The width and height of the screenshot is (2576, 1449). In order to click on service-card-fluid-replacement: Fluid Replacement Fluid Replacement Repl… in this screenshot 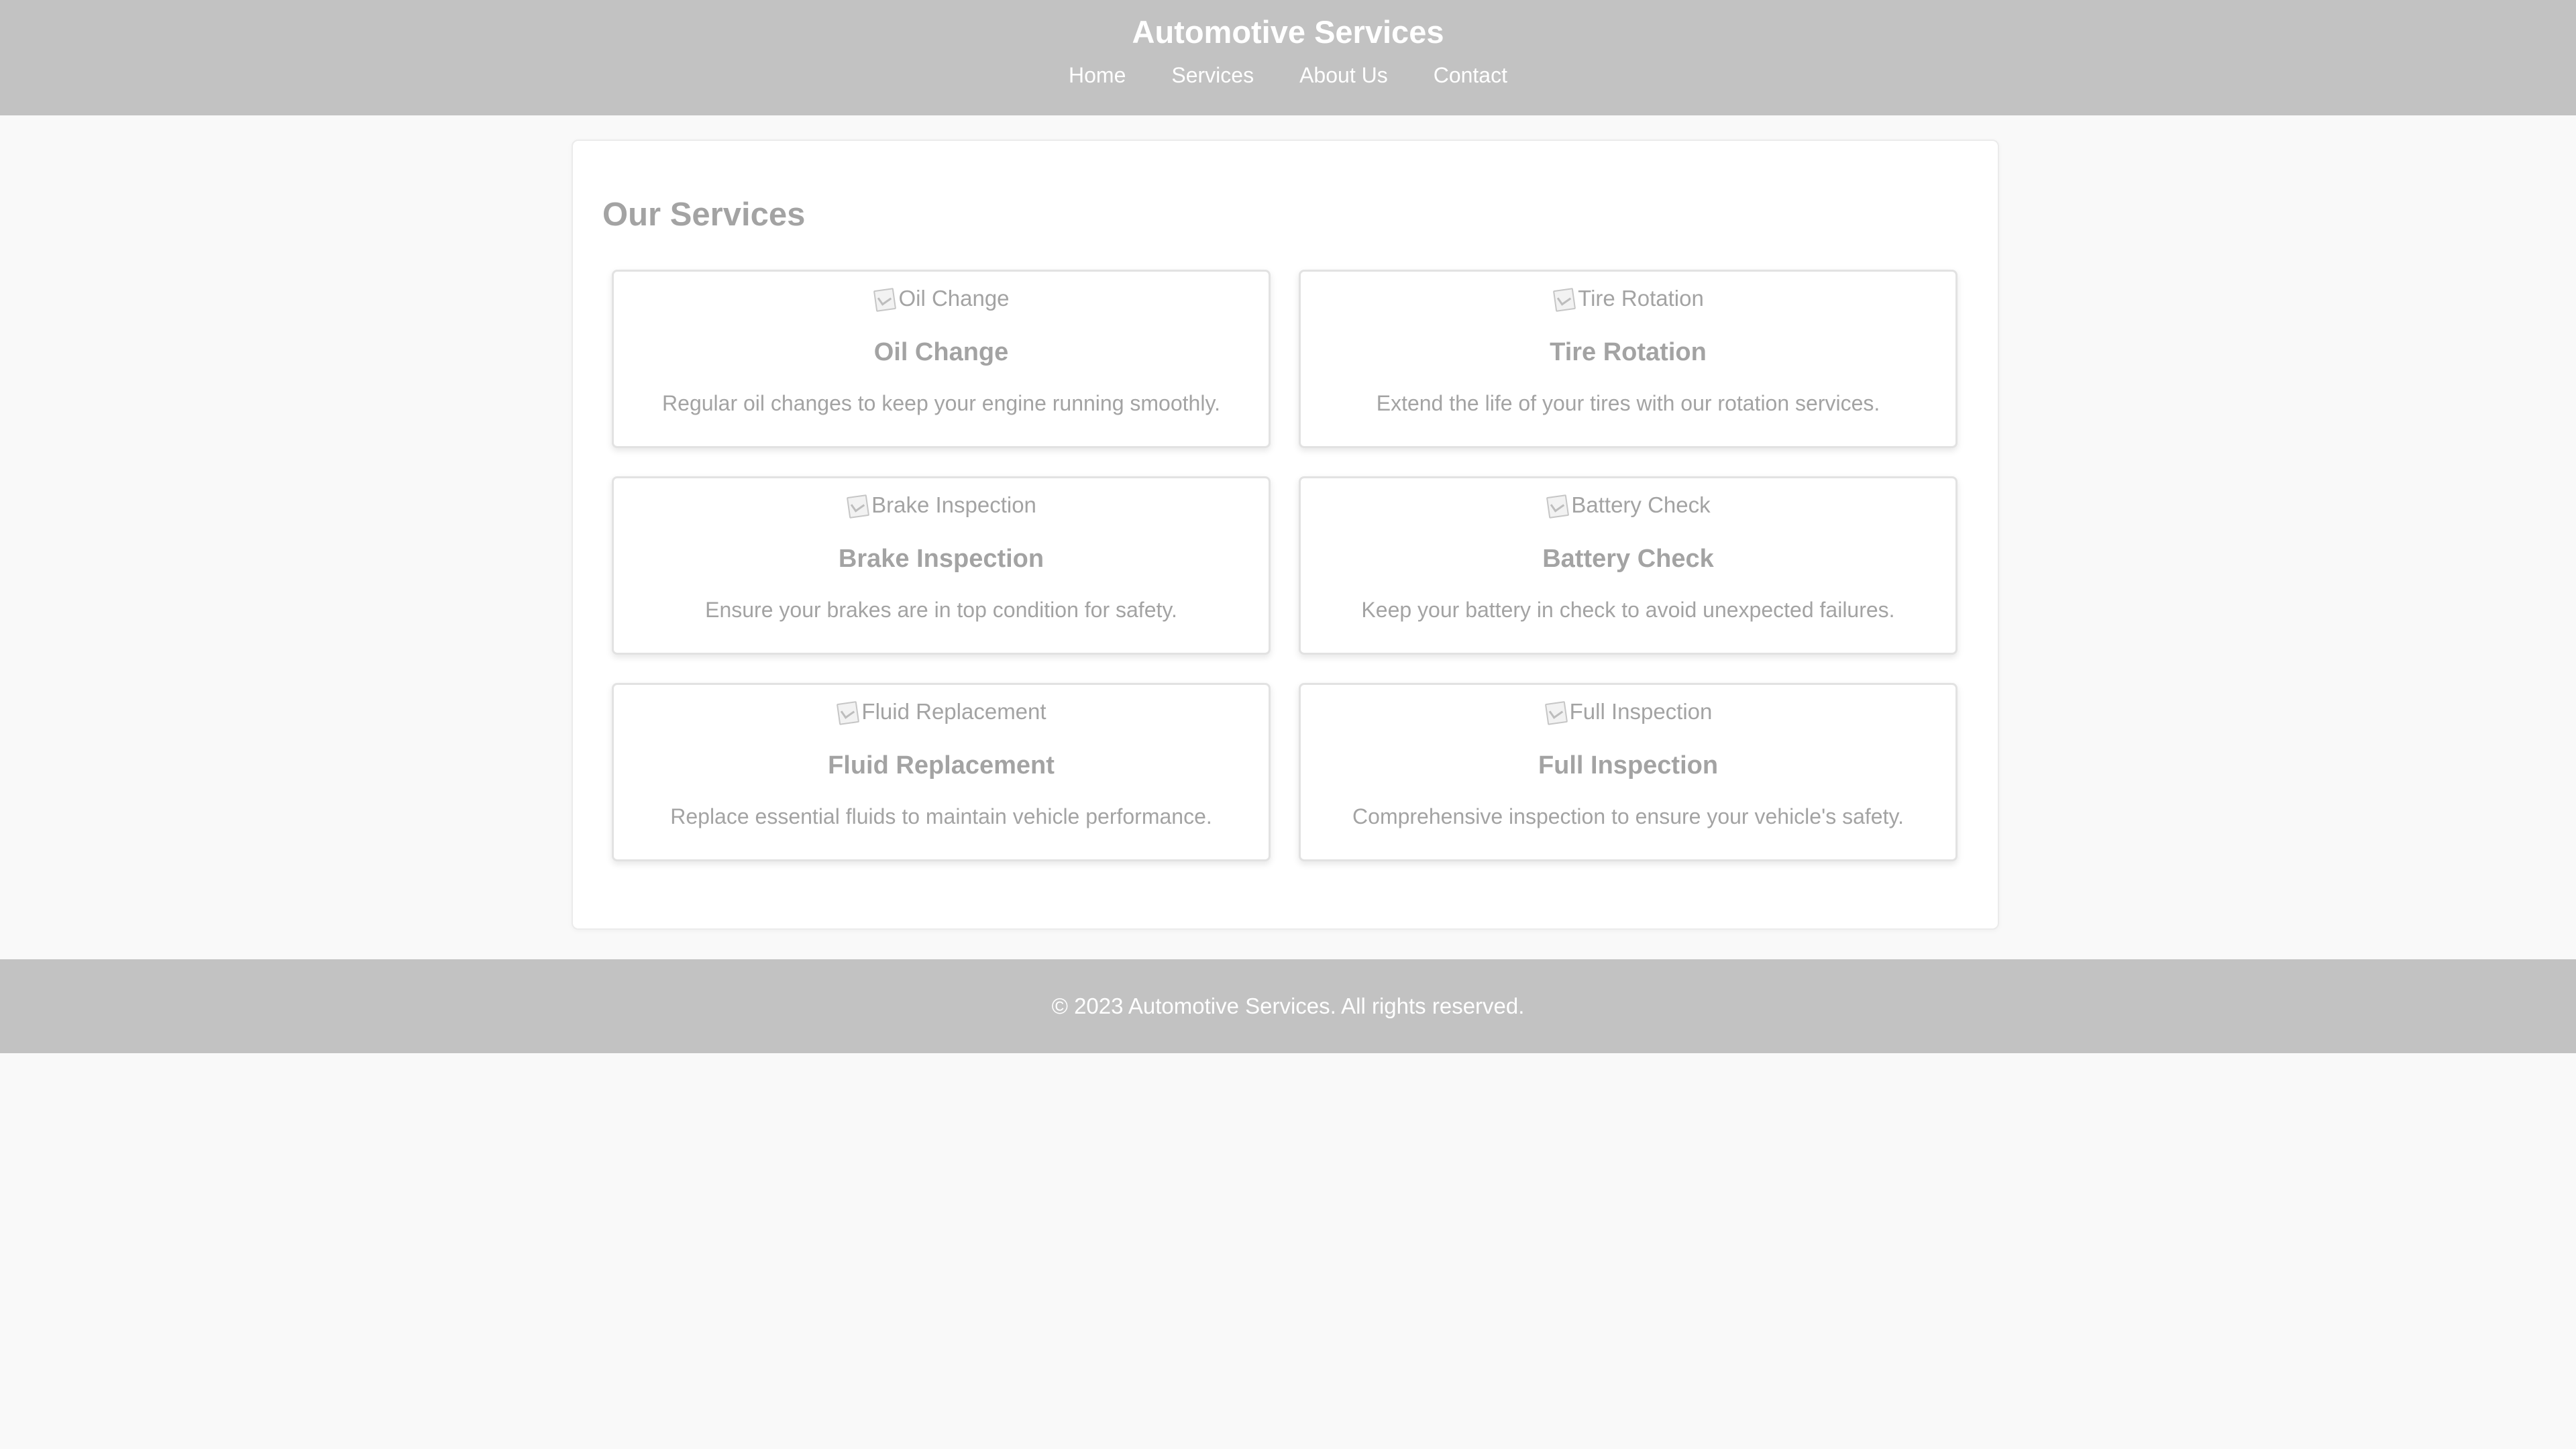, I will do `click(941, 772)`.